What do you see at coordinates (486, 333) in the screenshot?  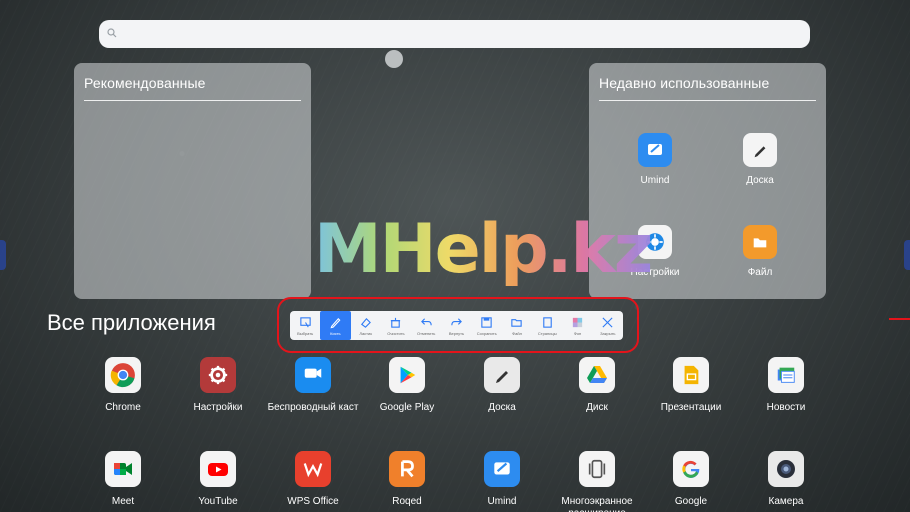 I see `tool-label: Сохранить` at bounding box center [486, 333].